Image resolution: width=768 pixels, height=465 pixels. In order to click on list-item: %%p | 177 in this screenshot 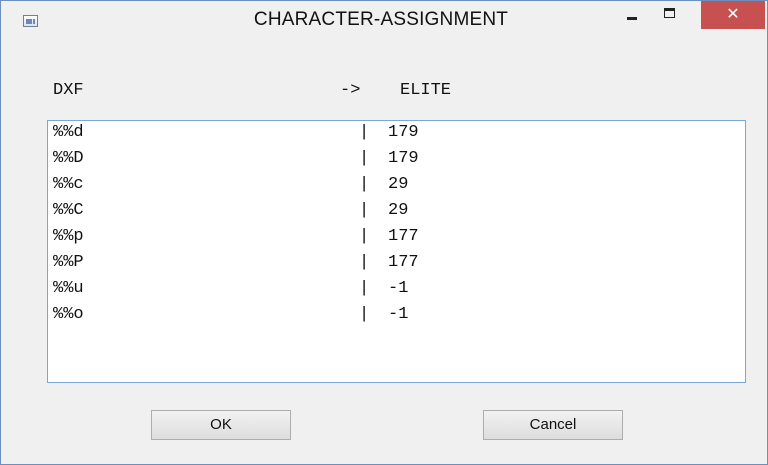, I will do `click(396, 240)`.